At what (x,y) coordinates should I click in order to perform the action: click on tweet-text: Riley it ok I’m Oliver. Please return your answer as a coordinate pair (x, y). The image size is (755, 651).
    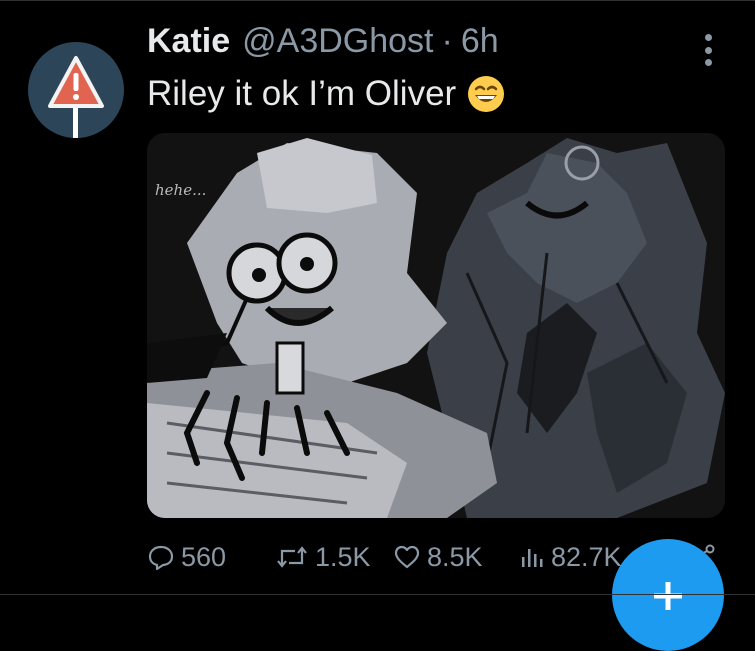
    Looking at the image, I should click on (326, 94).